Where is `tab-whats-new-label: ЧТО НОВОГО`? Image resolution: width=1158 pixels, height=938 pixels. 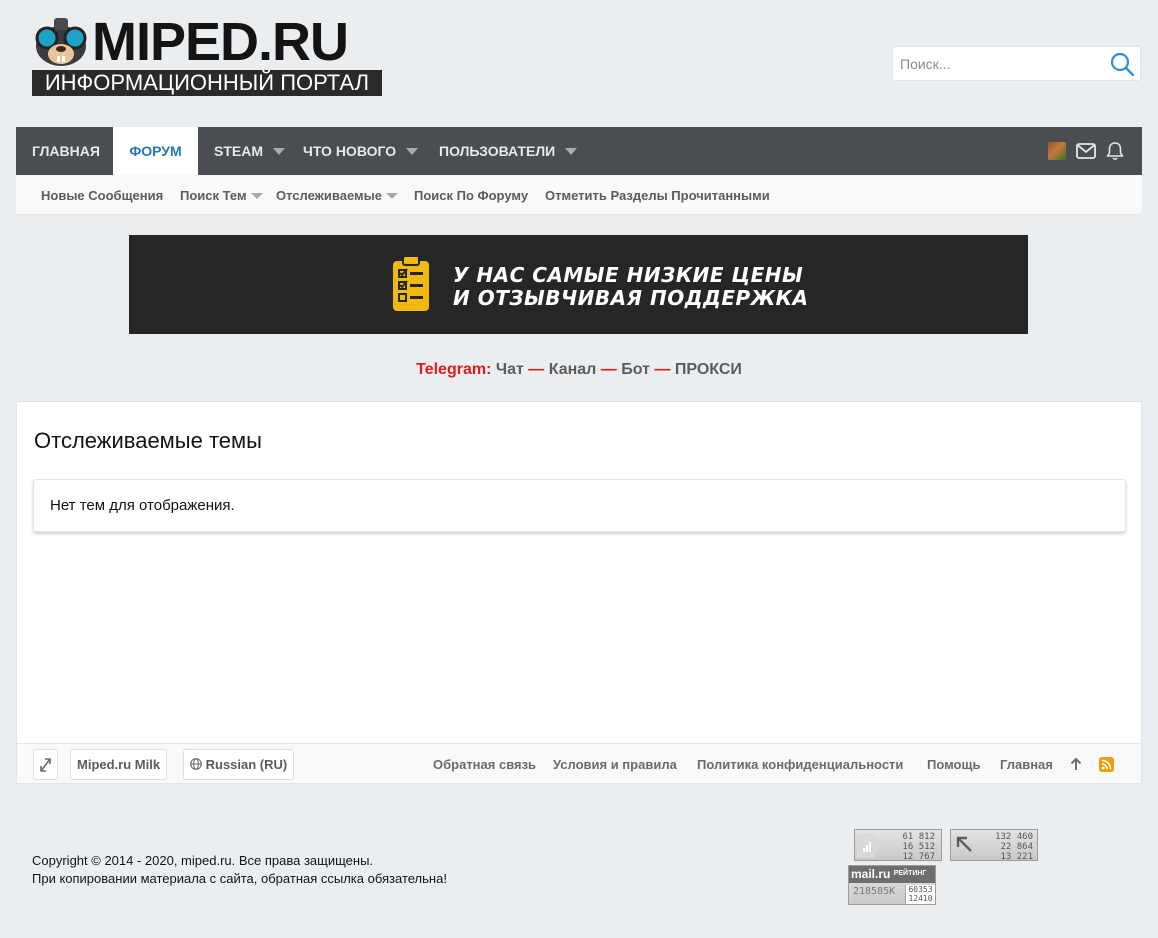 tab-whats-new-label: ЧТО НОВОГО is located at coordinates (350, 151).